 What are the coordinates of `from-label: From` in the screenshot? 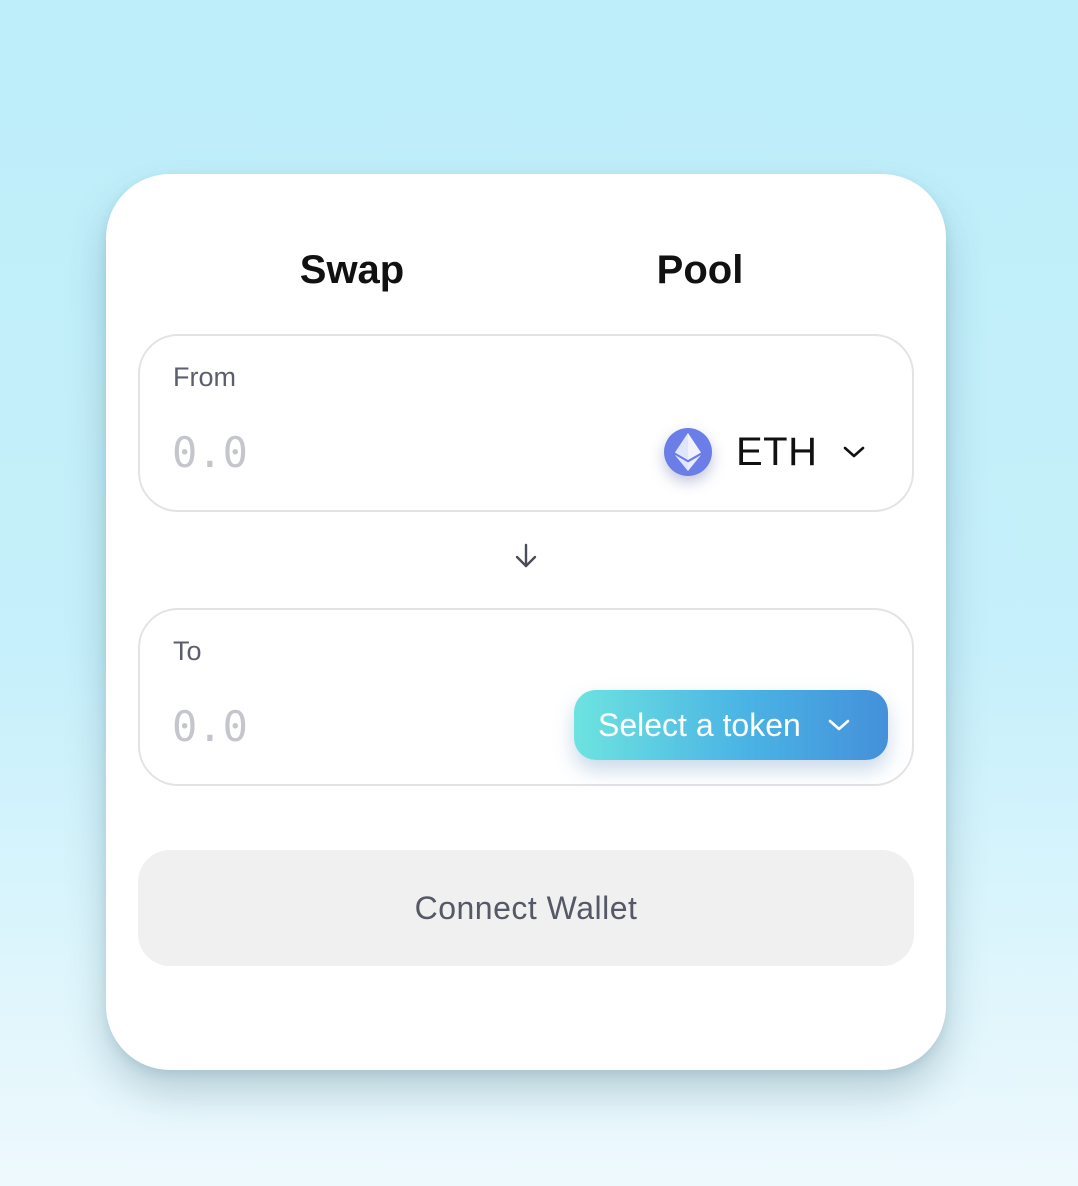 It's located at (204, 377).